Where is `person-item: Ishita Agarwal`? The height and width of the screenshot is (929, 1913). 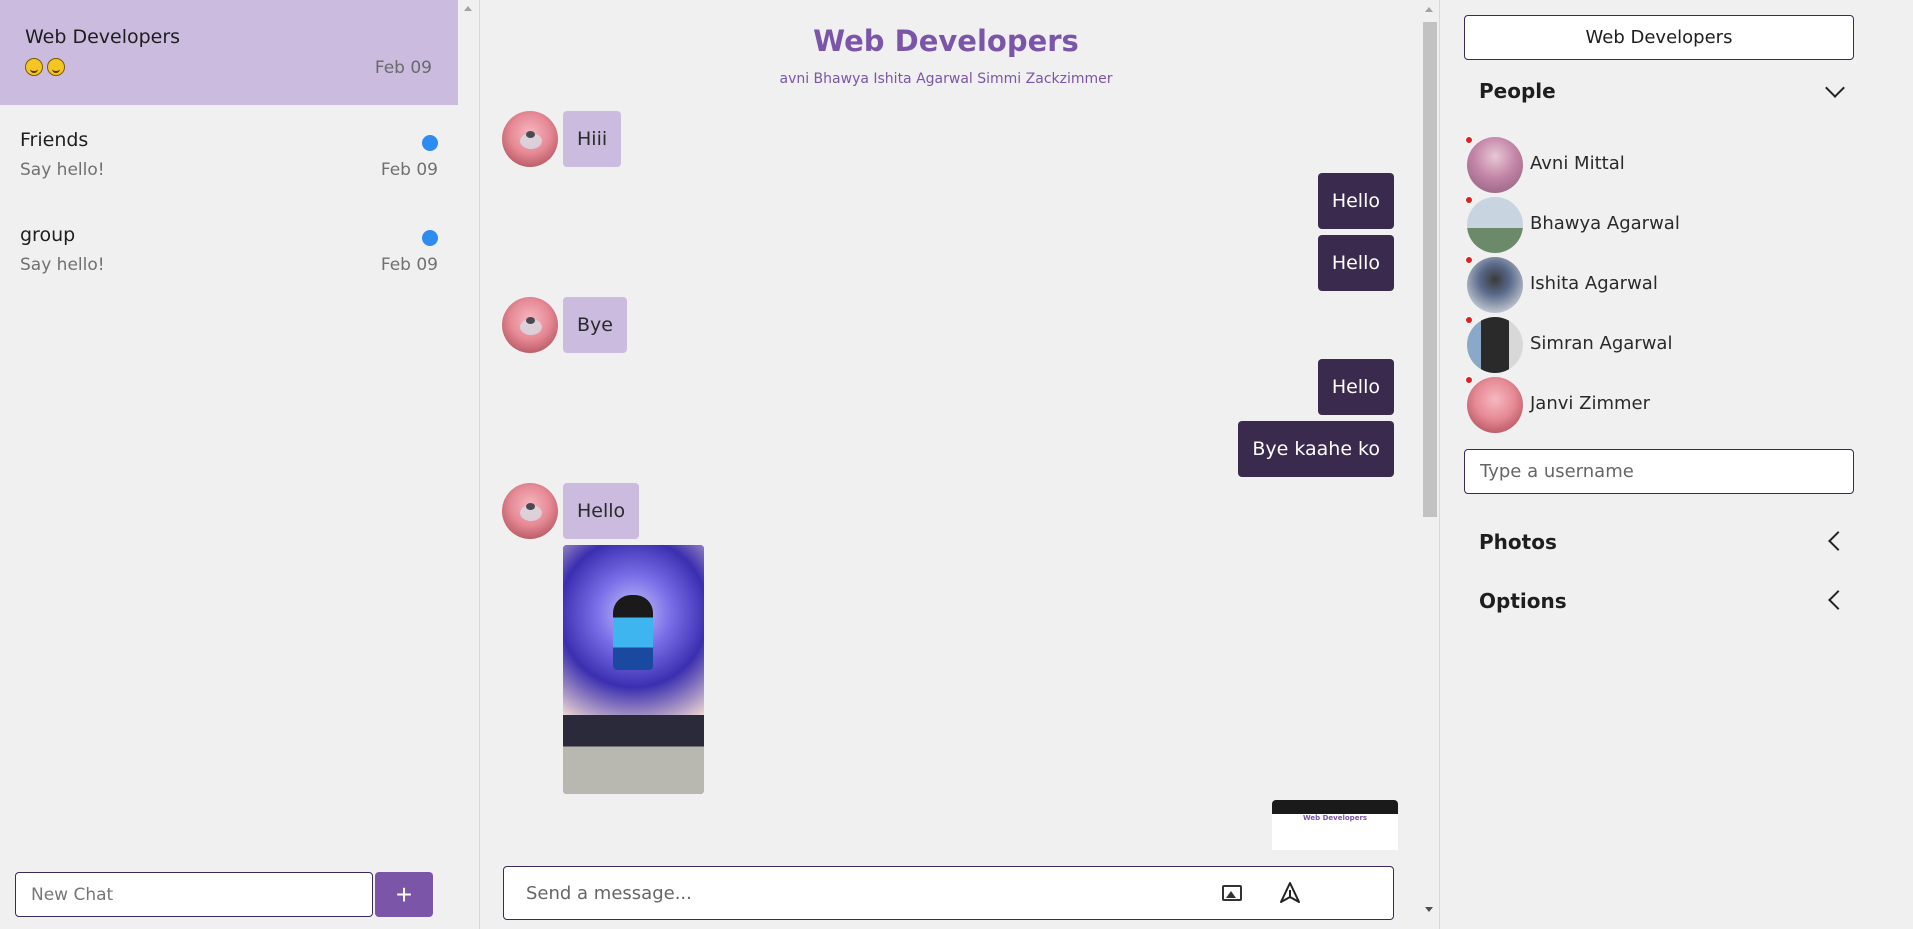 person-item: Ishita Agarwal is located at coordinates (1661, 284).